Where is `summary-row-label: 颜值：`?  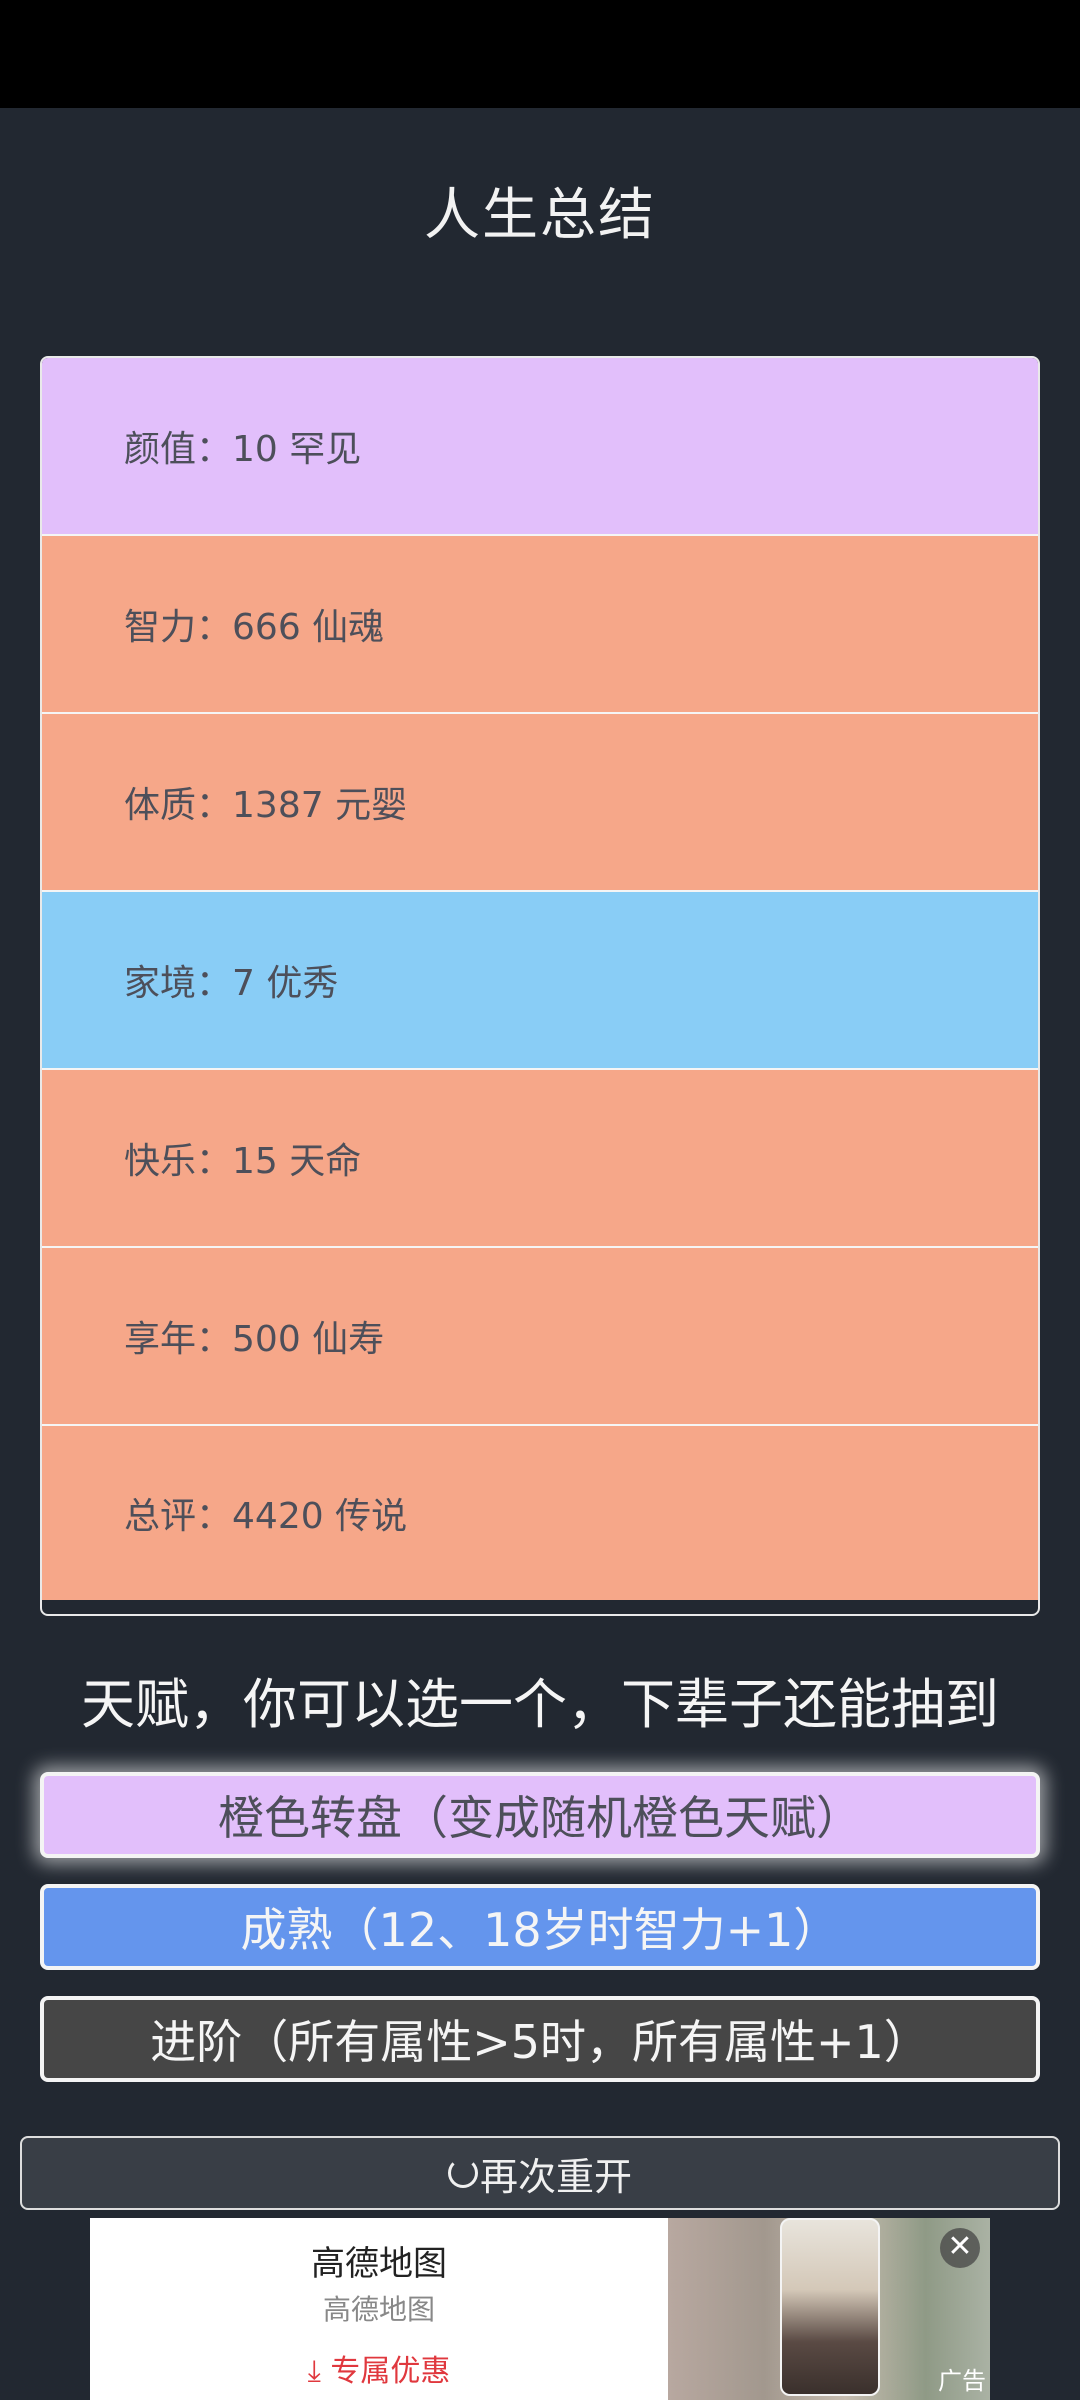 summary-row-label: 颜值： is located at coordinates (178, 449).